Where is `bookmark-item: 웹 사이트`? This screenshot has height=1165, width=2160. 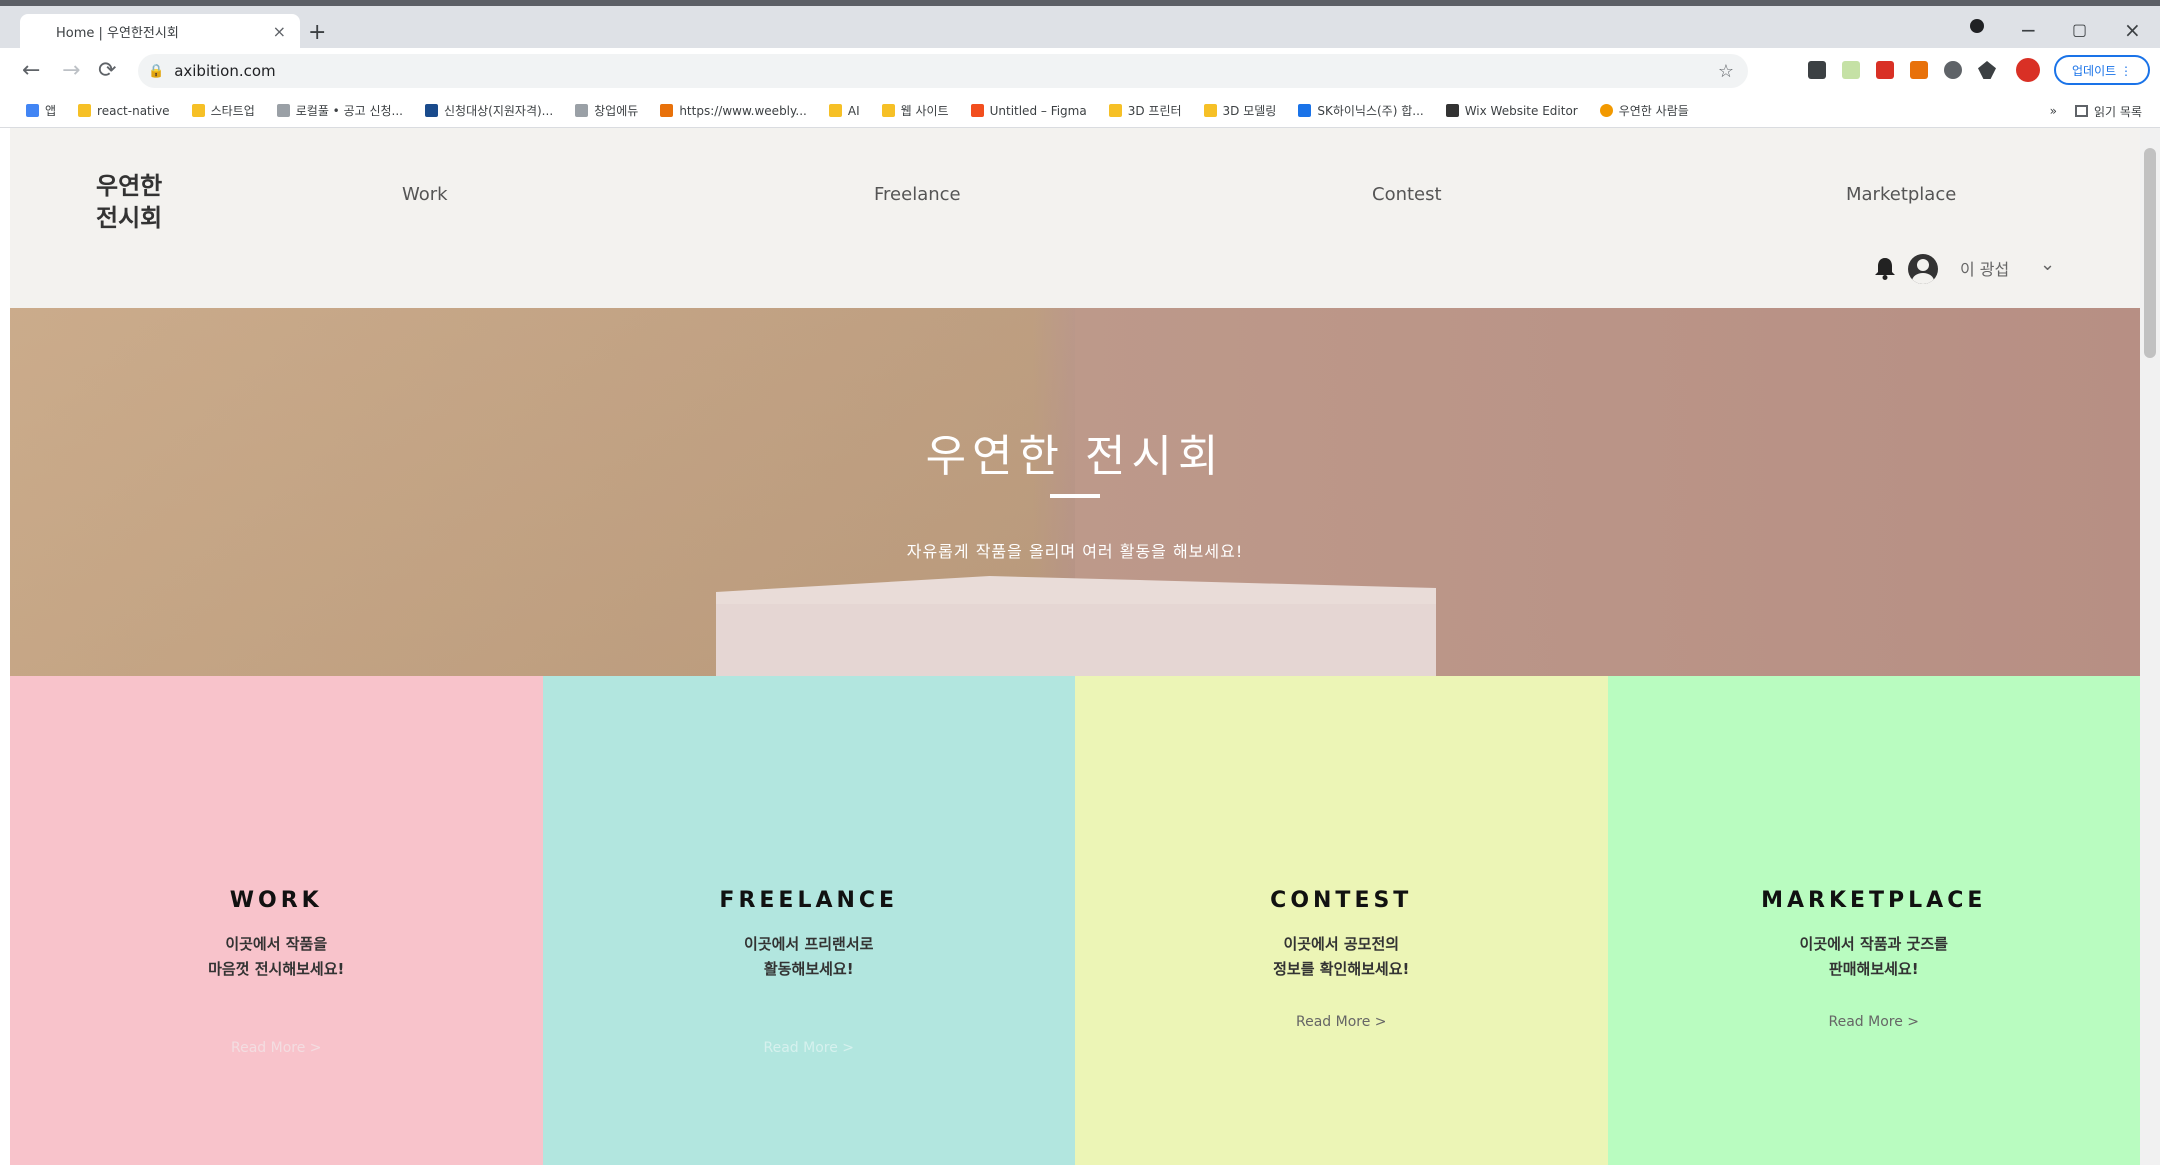
bookmark-item: 웹 사이트 is located at coordinates (915, 110).